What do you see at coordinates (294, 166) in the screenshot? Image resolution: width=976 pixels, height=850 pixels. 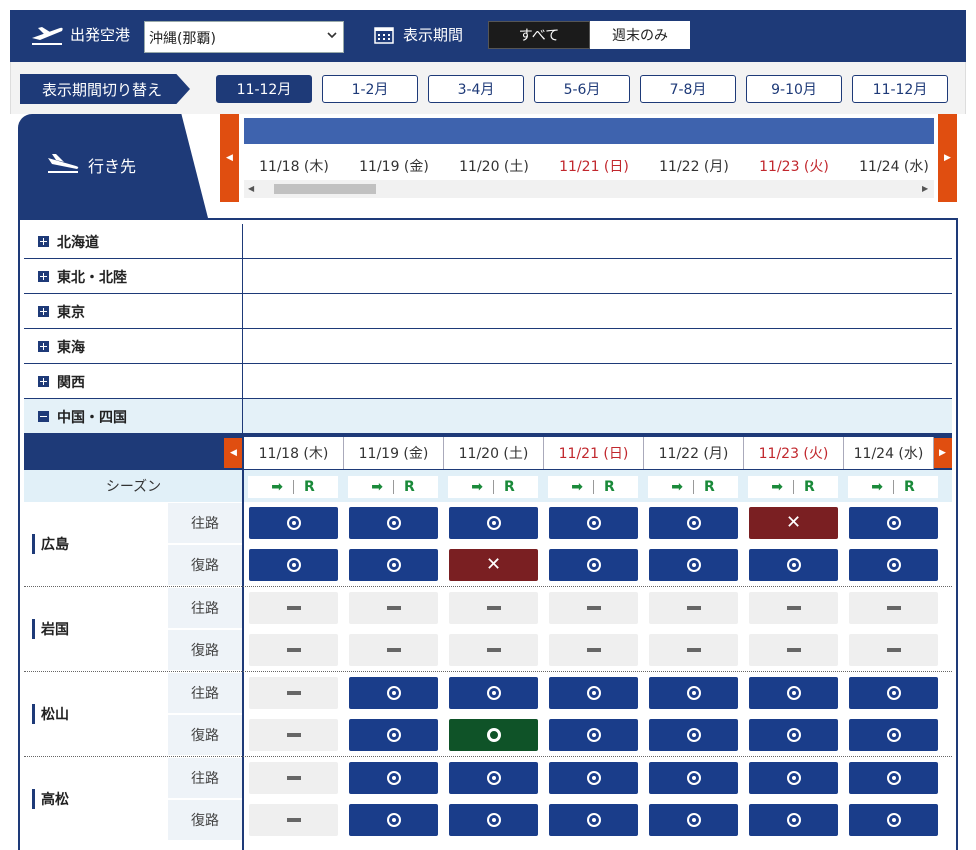 I see `date-header-cell: 11/18 (木)` at bounding box center [294, 166].